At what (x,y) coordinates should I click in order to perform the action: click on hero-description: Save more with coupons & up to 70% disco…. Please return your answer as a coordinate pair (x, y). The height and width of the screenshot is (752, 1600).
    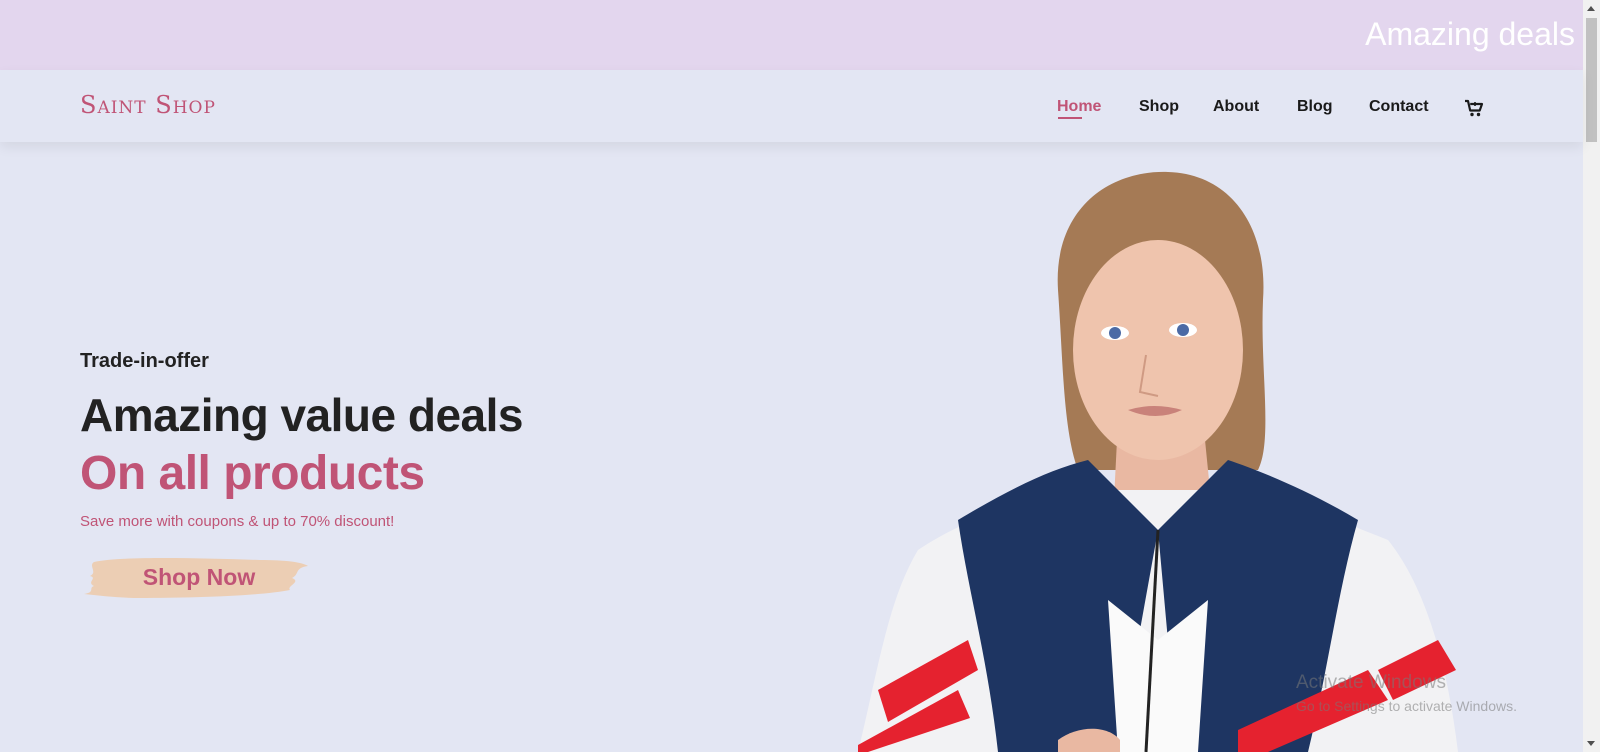
    Looking at the image, I should click on (237, 521).